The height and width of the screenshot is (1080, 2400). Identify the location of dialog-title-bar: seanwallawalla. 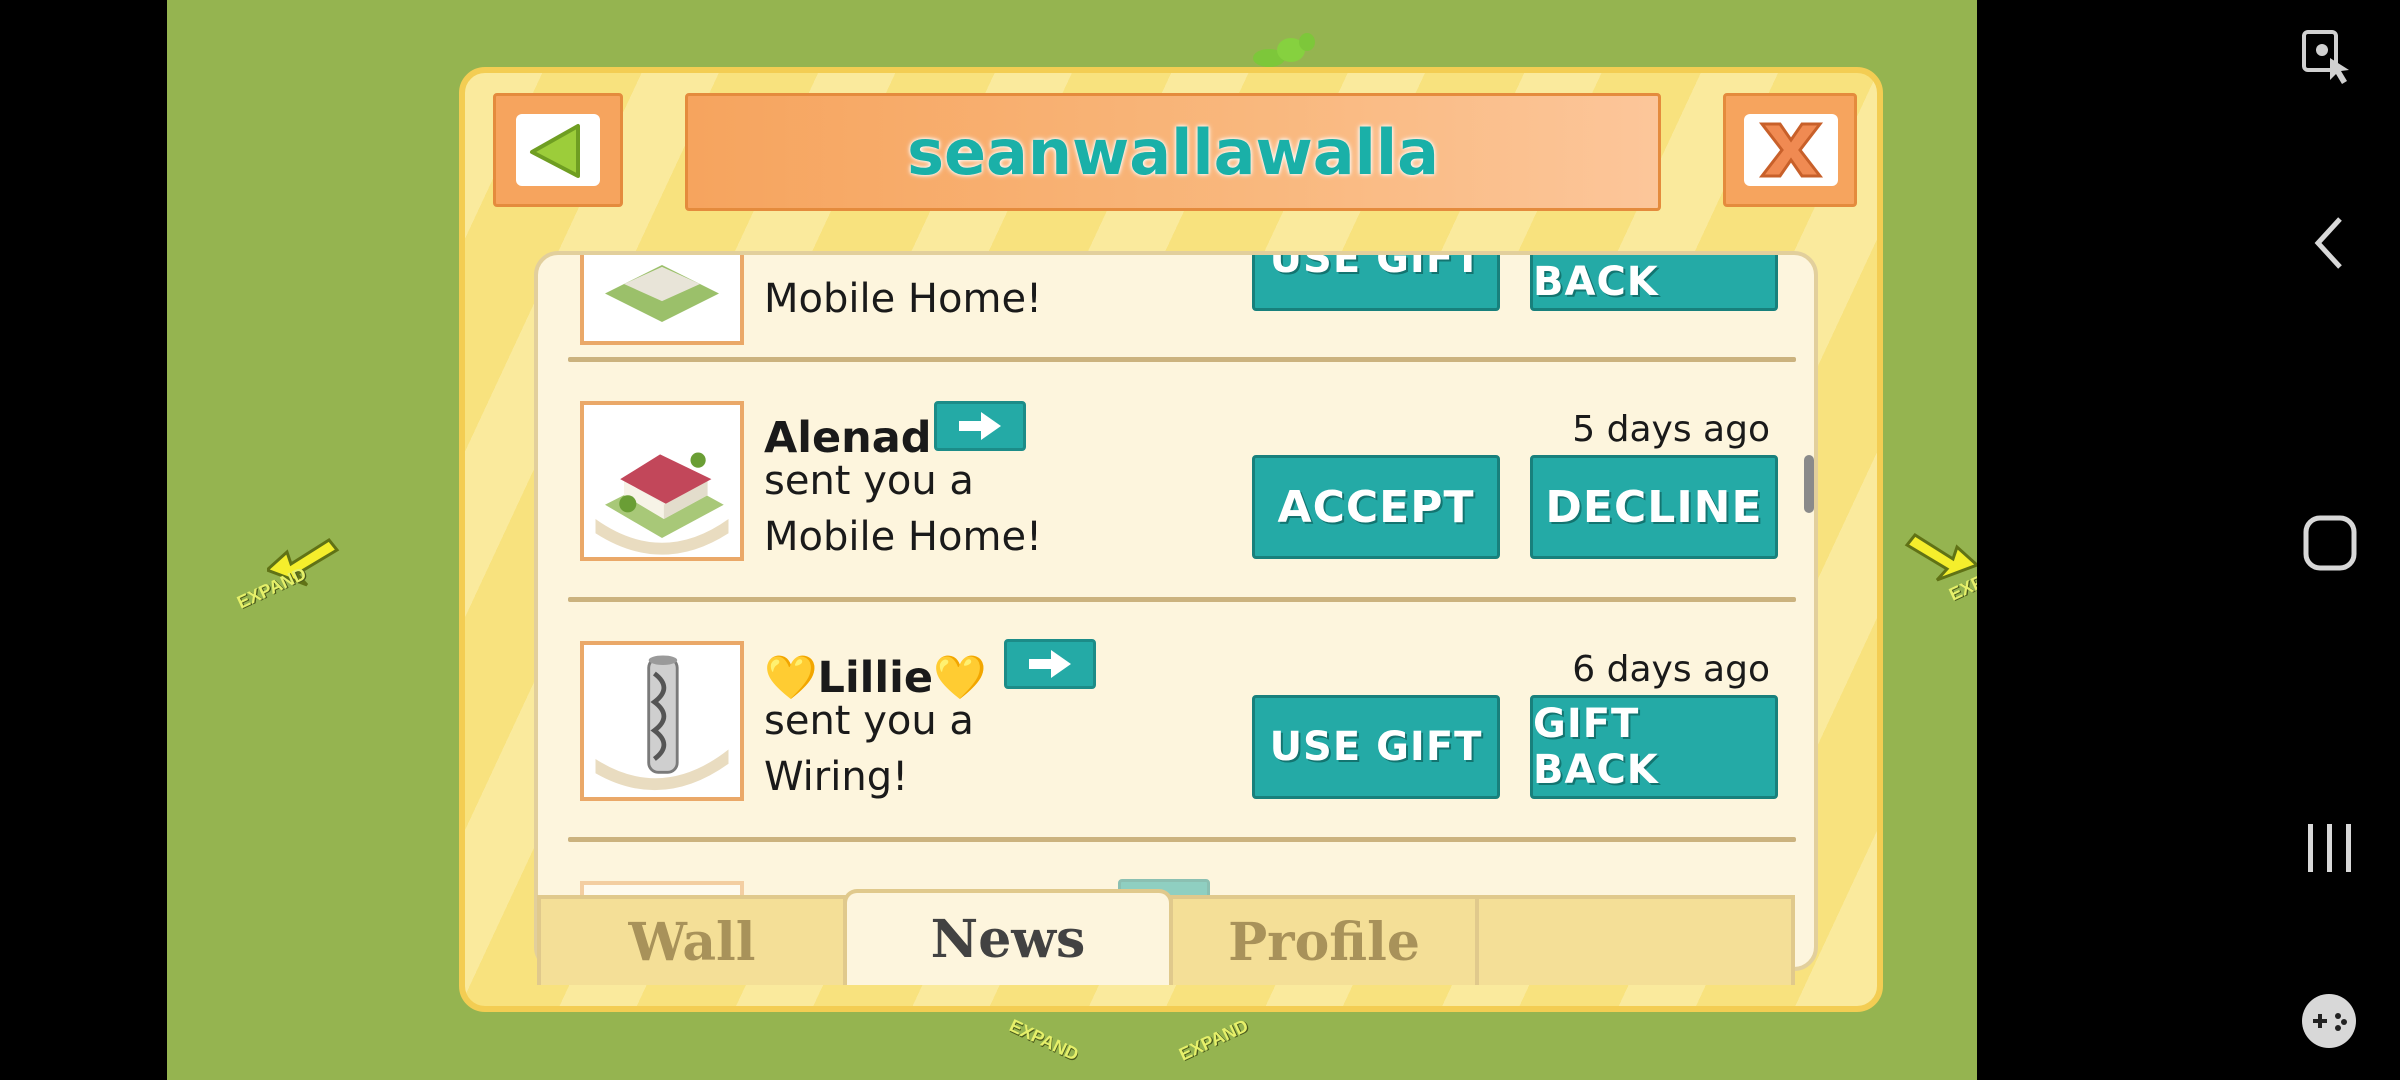
(1173, 152).